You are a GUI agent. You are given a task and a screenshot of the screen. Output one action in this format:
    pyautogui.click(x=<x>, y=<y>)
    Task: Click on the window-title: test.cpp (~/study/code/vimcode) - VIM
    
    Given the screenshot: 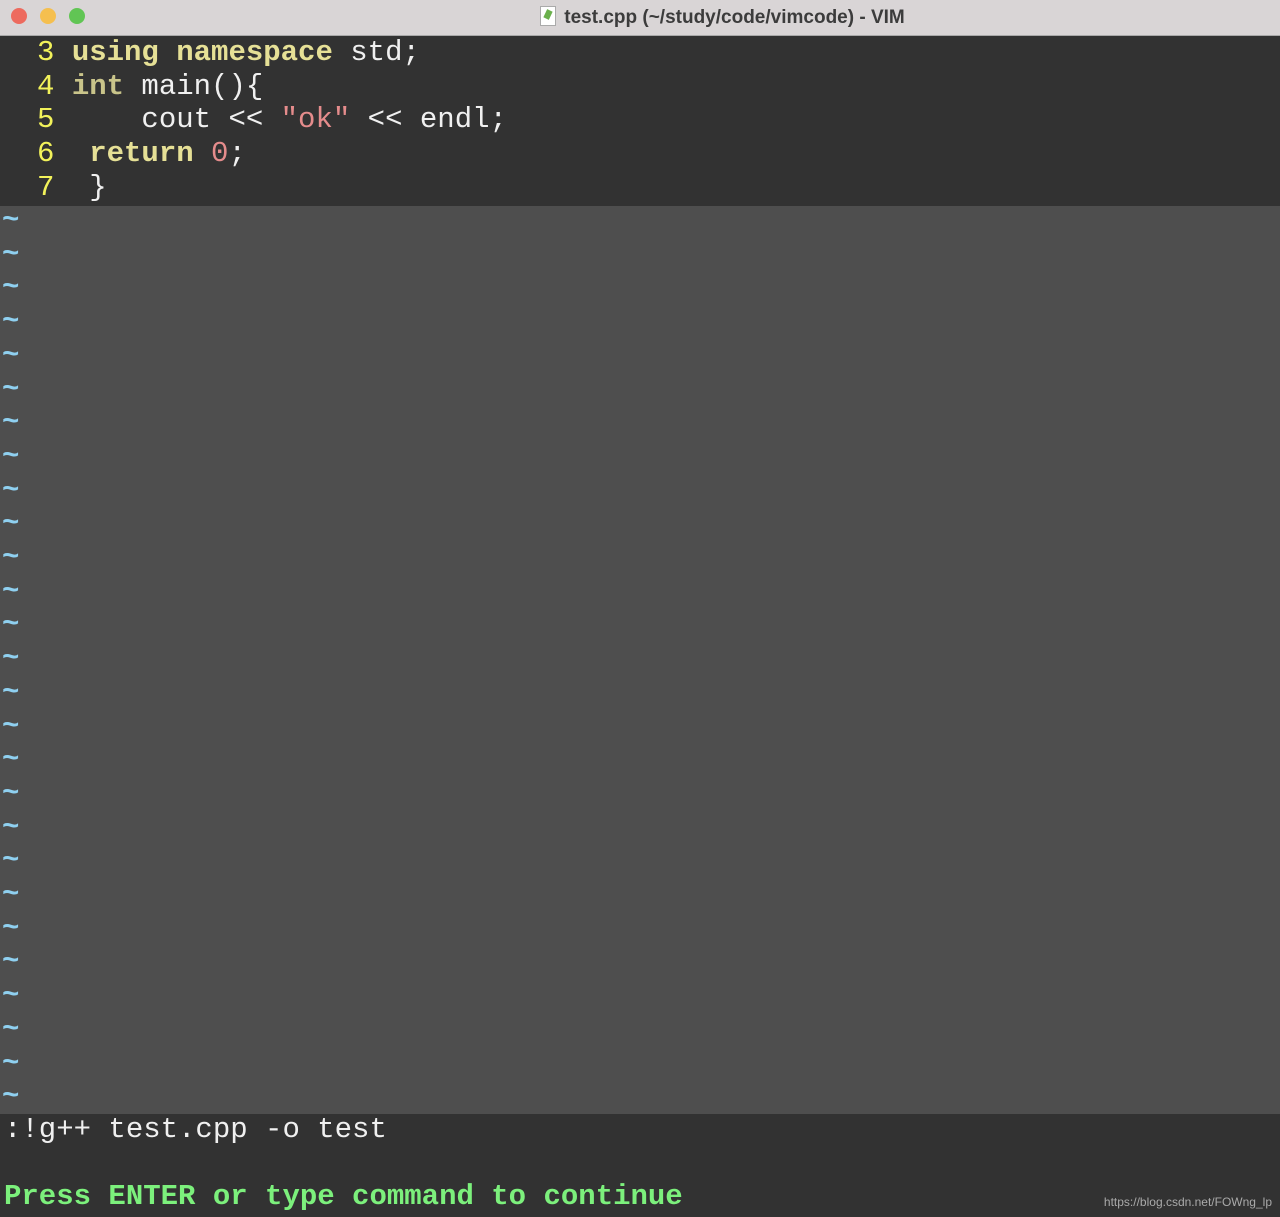 What is the action you would take?
    pyautogui.click(x=640, y=17)
    